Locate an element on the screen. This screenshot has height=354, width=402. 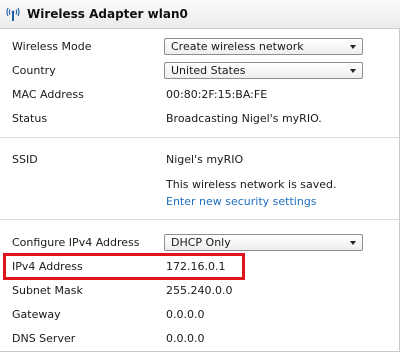
status-label: Status is located at coordinates (30, 118).